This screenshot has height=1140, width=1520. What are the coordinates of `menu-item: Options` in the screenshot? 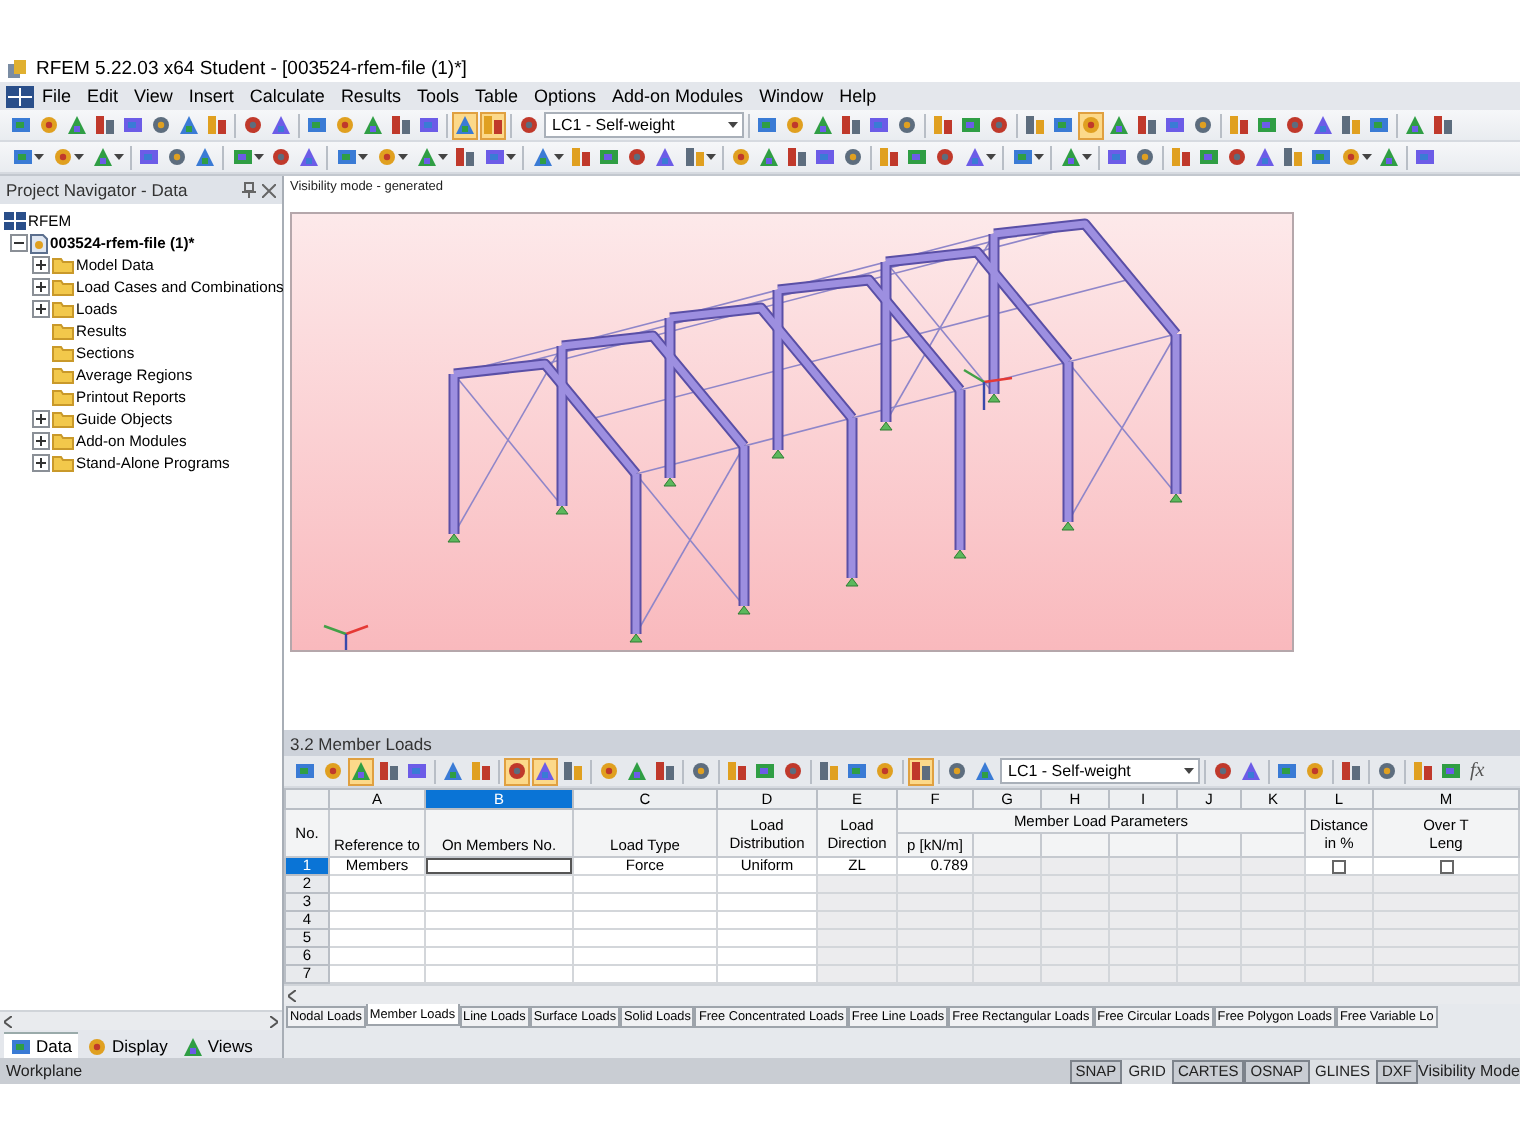 It's located at (565, 96).